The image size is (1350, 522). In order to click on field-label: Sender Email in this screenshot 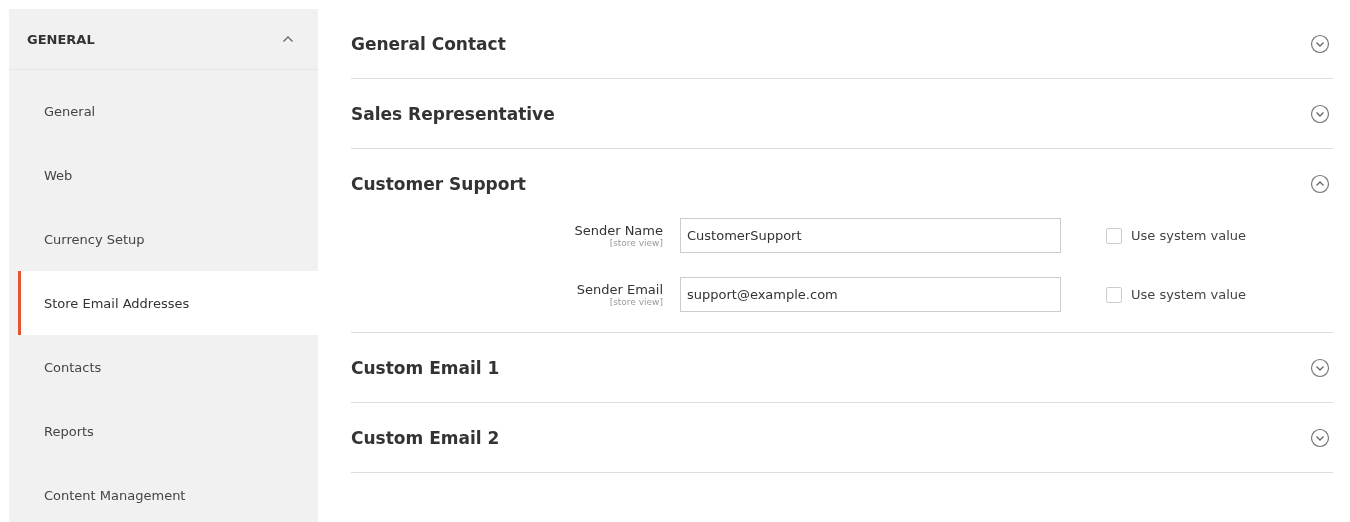, I will do `click(619, 289)`.